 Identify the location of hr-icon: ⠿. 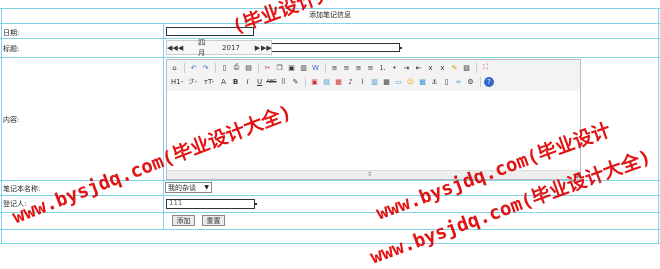
(283, 81).